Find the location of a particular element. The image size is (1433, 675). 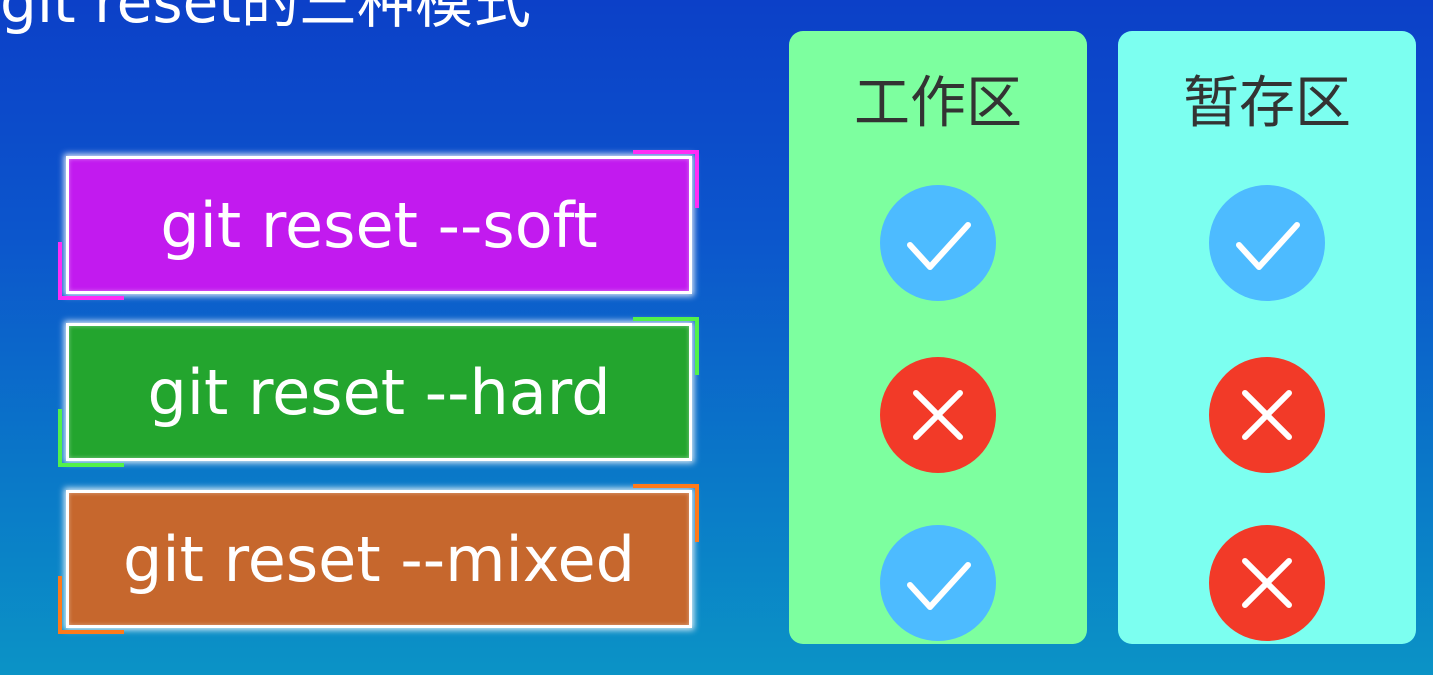

mode-mixed-box: git reset --mixed is located at coordinates (379, 559).